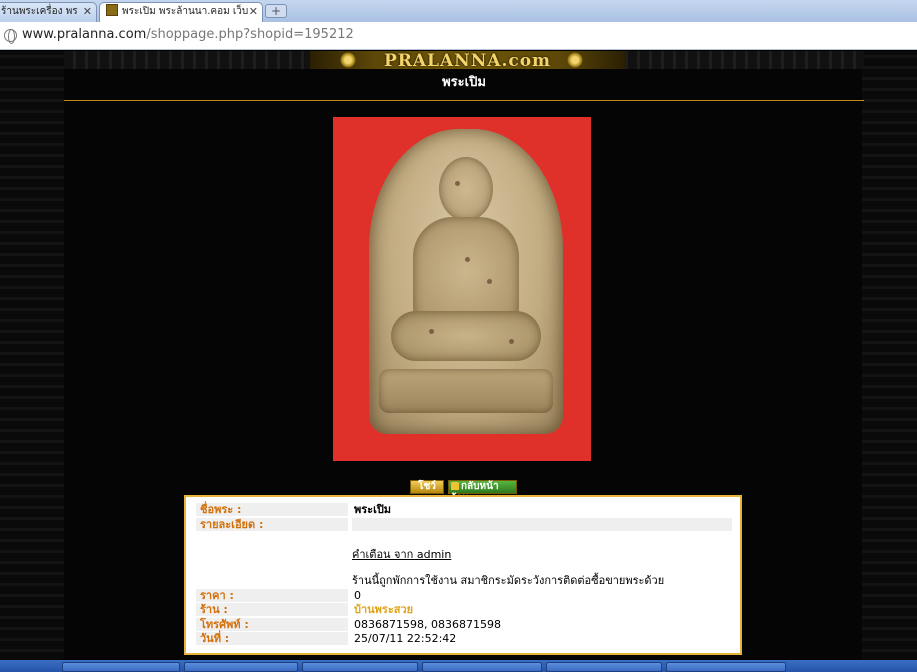 Image resolution: width=917 pixels, height=672 pixels. I want to click on page-title: พระเปิม, so click(464, 82).